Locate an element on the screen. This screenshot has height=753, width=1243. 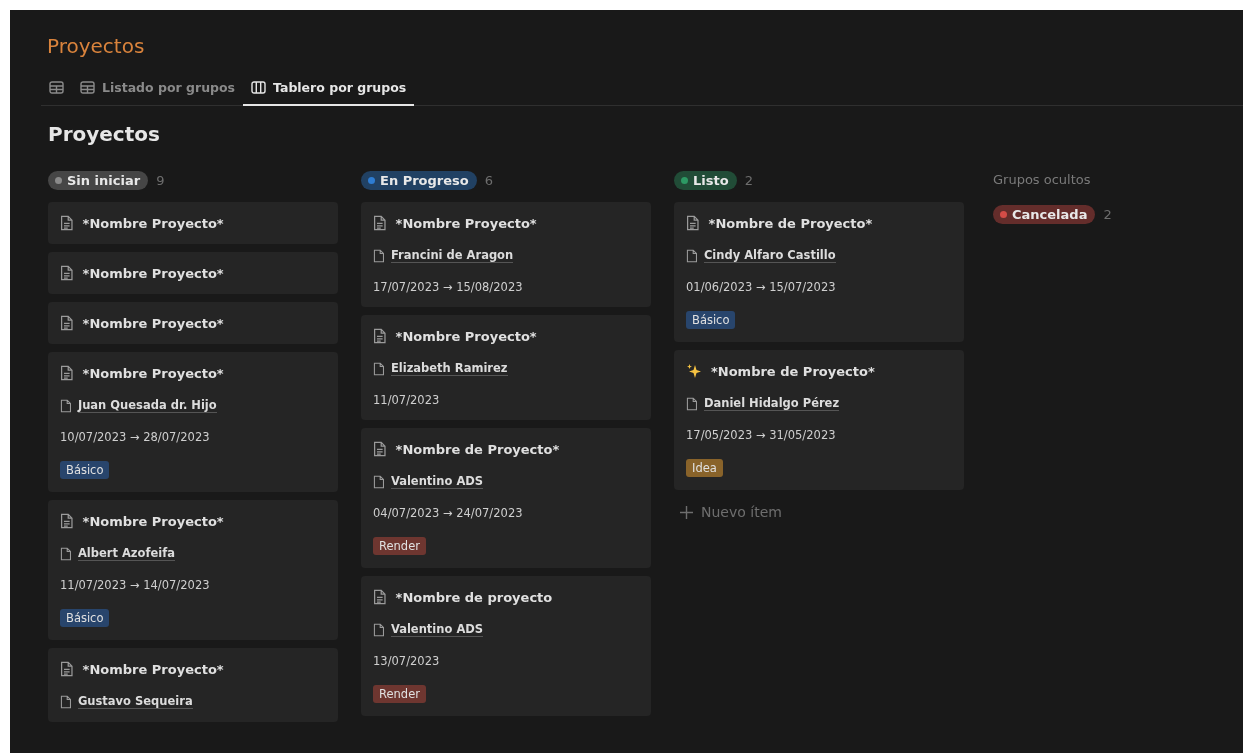
date-range: 10/07/2023 → 28/07/2023 is located at coordinates (135, 437).